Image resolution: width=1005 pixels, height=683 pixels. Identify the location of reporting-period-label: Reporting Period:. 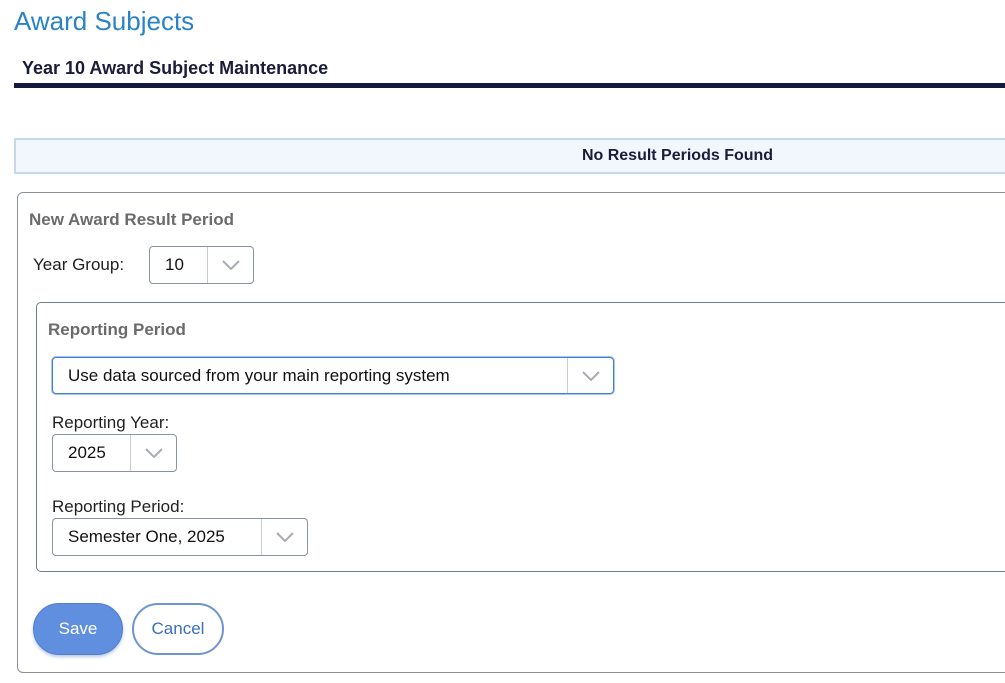
(118, 506).